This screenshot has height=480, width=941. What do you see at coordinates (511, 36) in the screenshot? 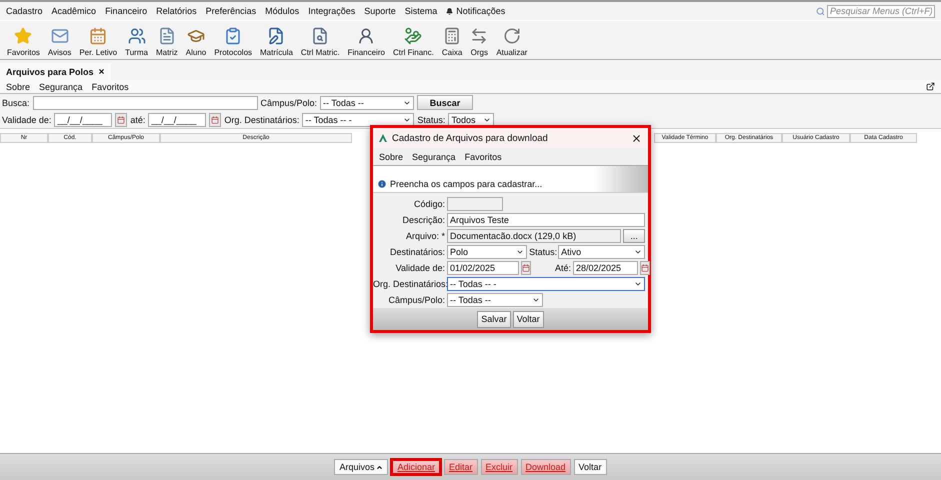
I see `refresh-icon` at bounding box center [511, 36].